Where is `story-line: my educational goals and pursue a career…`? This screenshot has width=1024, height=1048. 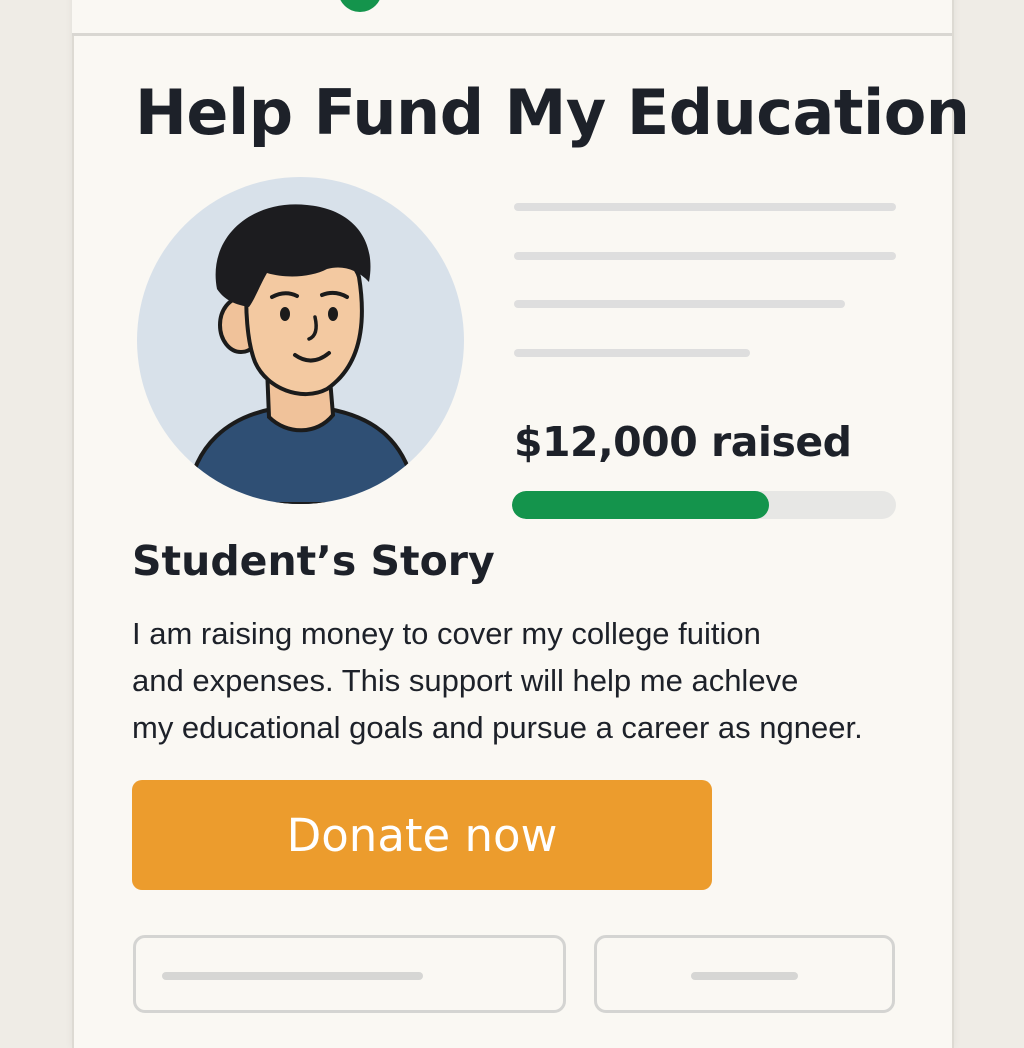 story-line: my educational goals and pursue a career… is located at coordinates (497, 727).